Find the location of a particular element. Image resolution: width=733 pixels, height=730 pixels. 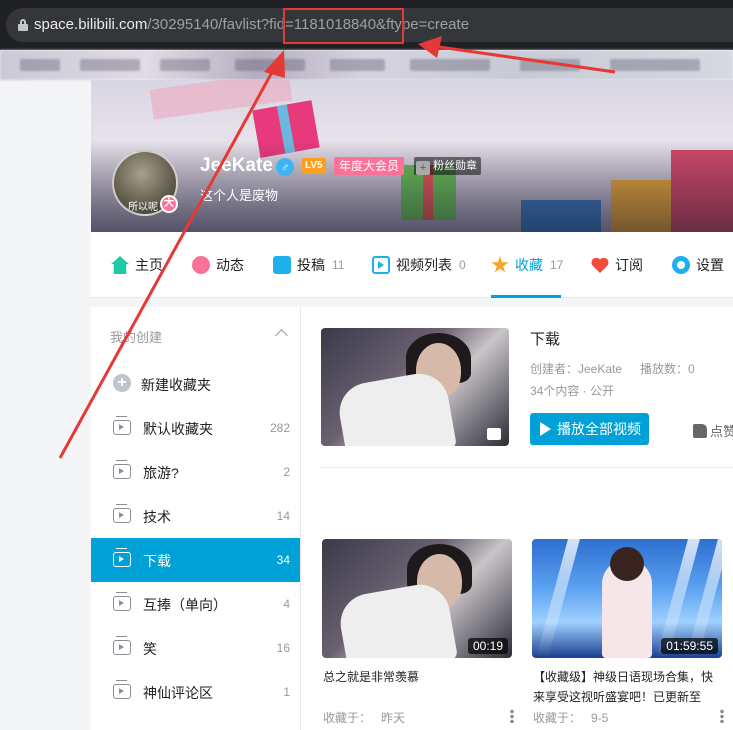

folder-meta: 创建者：JeeKate 播放数：0 is located at coordinates (612, 368).